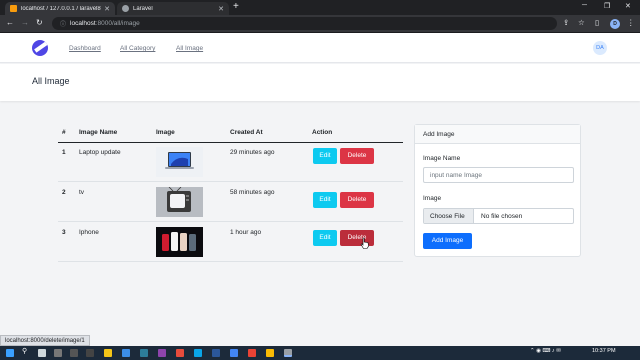 This screenshot has width=640, height=360. Describe the element at coordinates (581, 22) in the screenshot. I see `bookmark-star-icon: ☆` at that location.